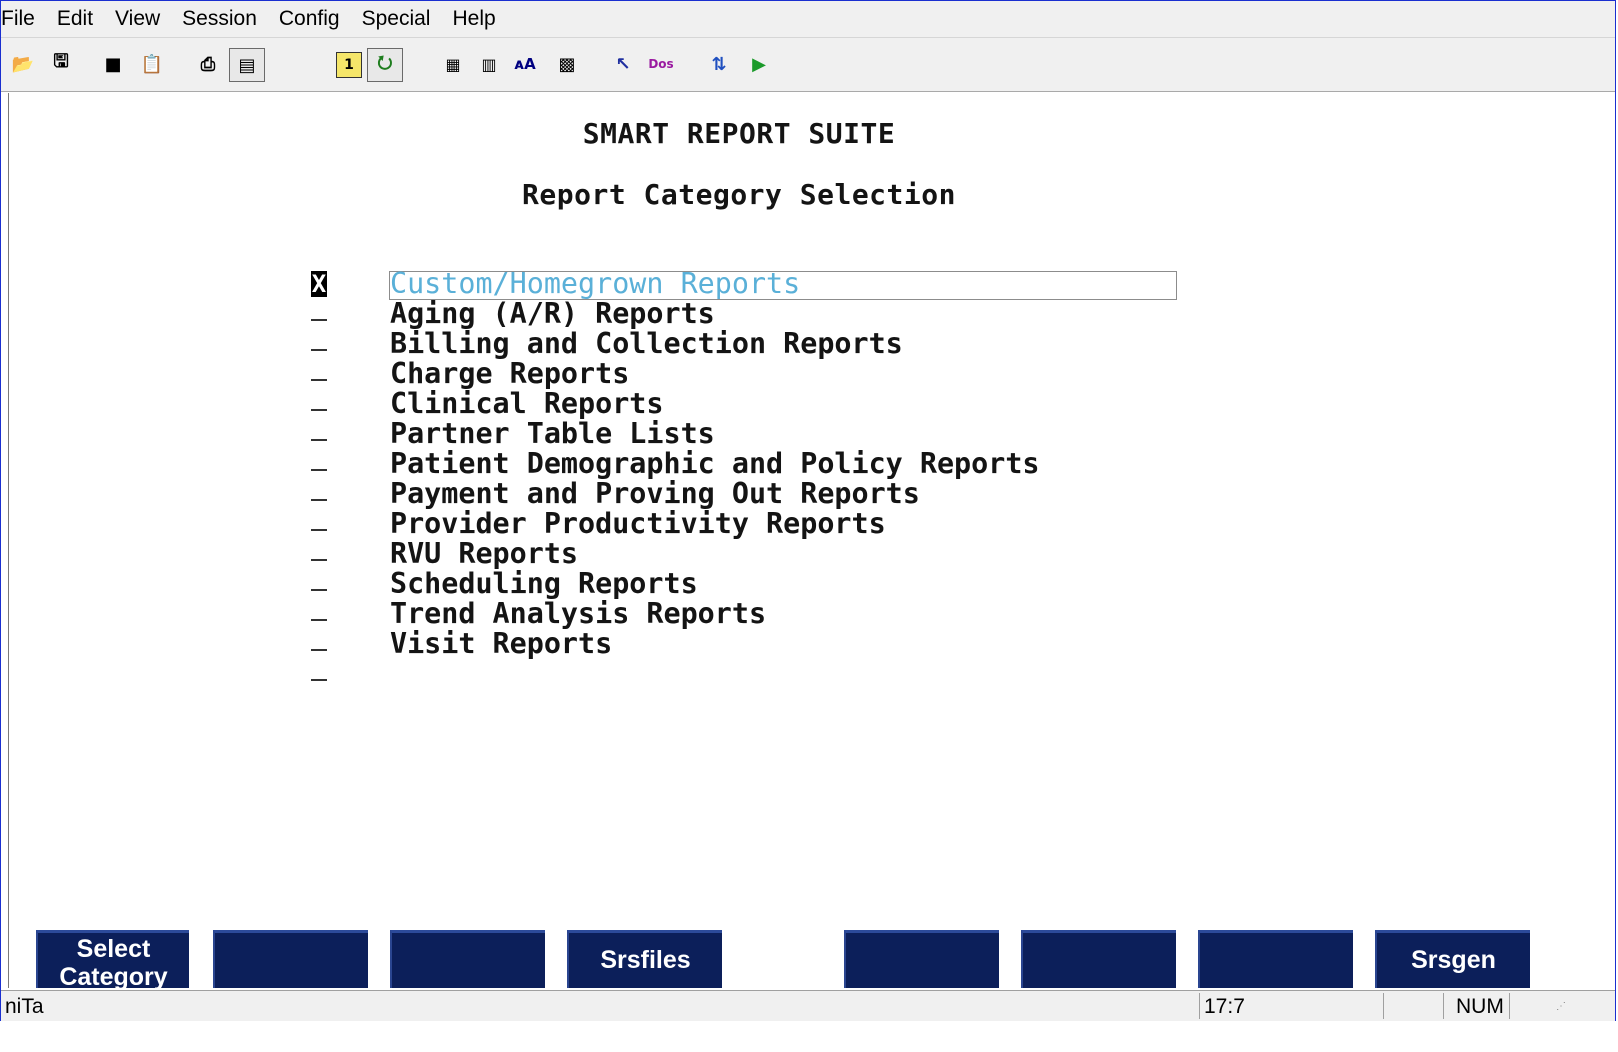 This screenshot has height=1052, width=1618. I want to click on category-label: Payment and Proving Out Reports, so click(655, 493).